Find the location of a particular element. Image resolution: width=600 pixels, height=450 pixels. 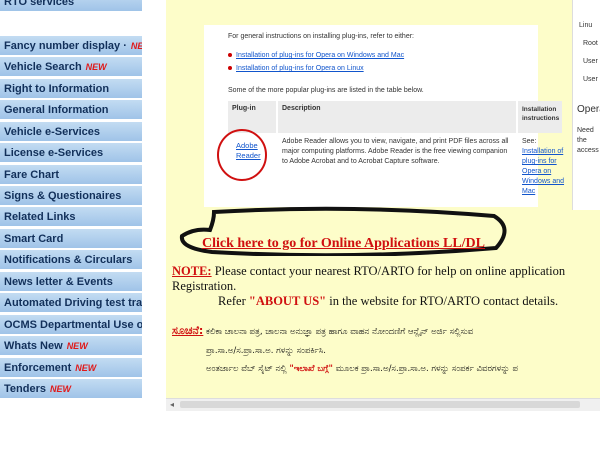

sidebar-item-label: Tenders is located at coordinates (25, 389).